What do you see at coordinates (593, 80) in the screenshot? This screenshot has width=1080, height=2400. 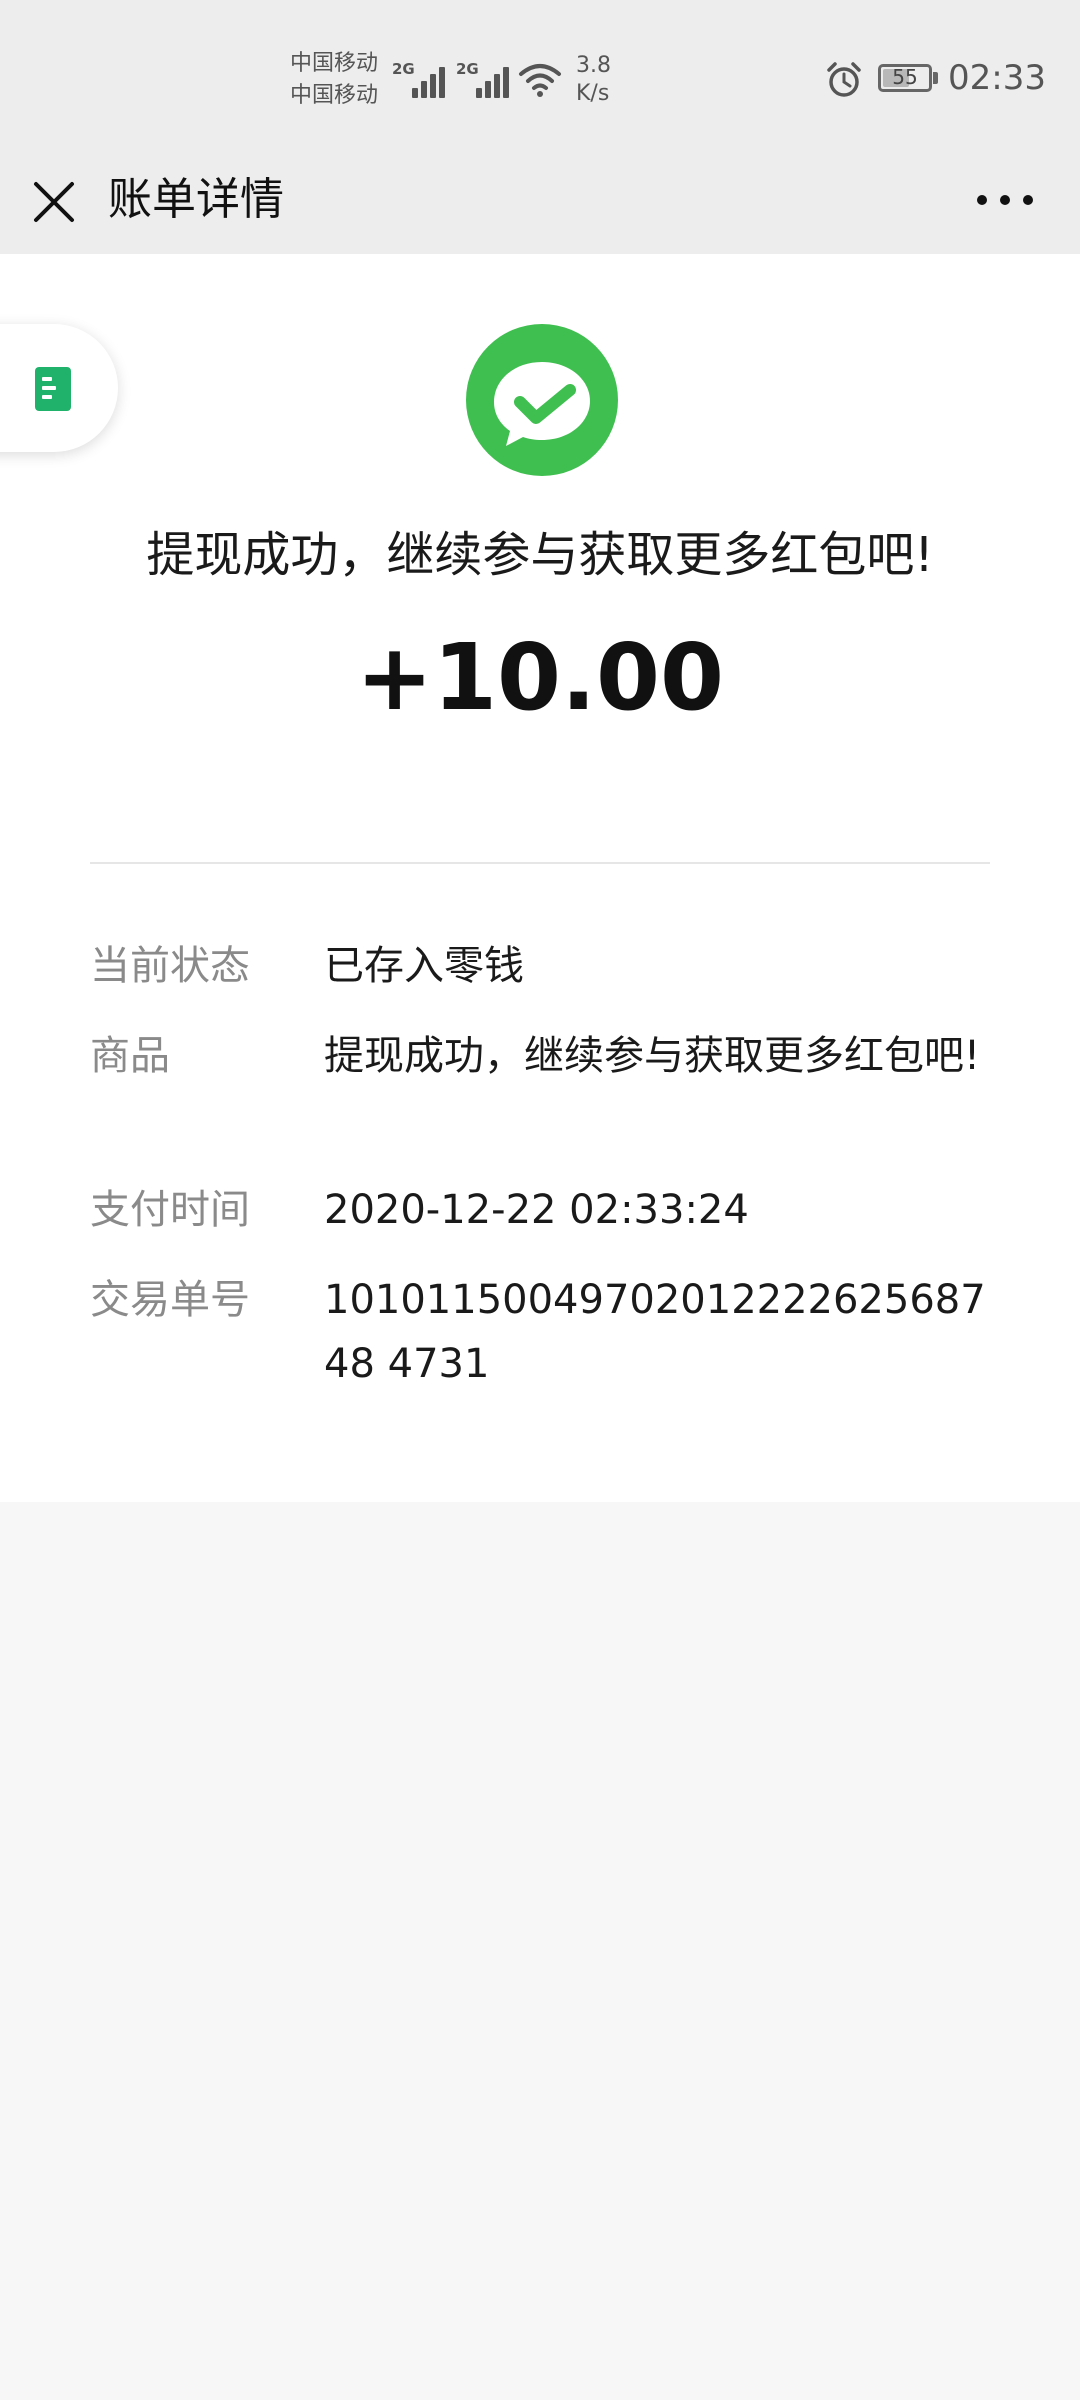 I see `network-speed: 3.8 K/s` at bounding box center [593, 80].